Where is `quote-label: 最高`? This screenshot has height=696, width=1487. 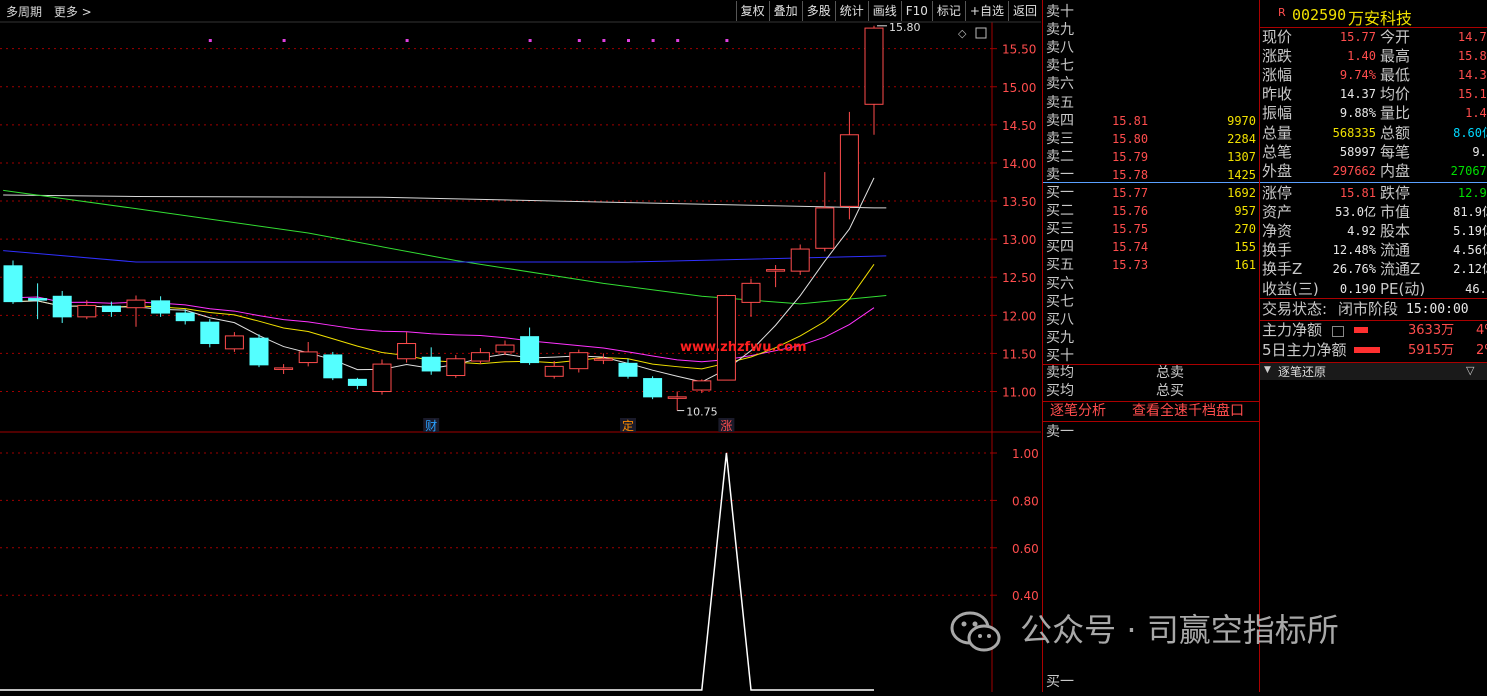 quote-label: 最高 is located at coordinates (1395, 56).